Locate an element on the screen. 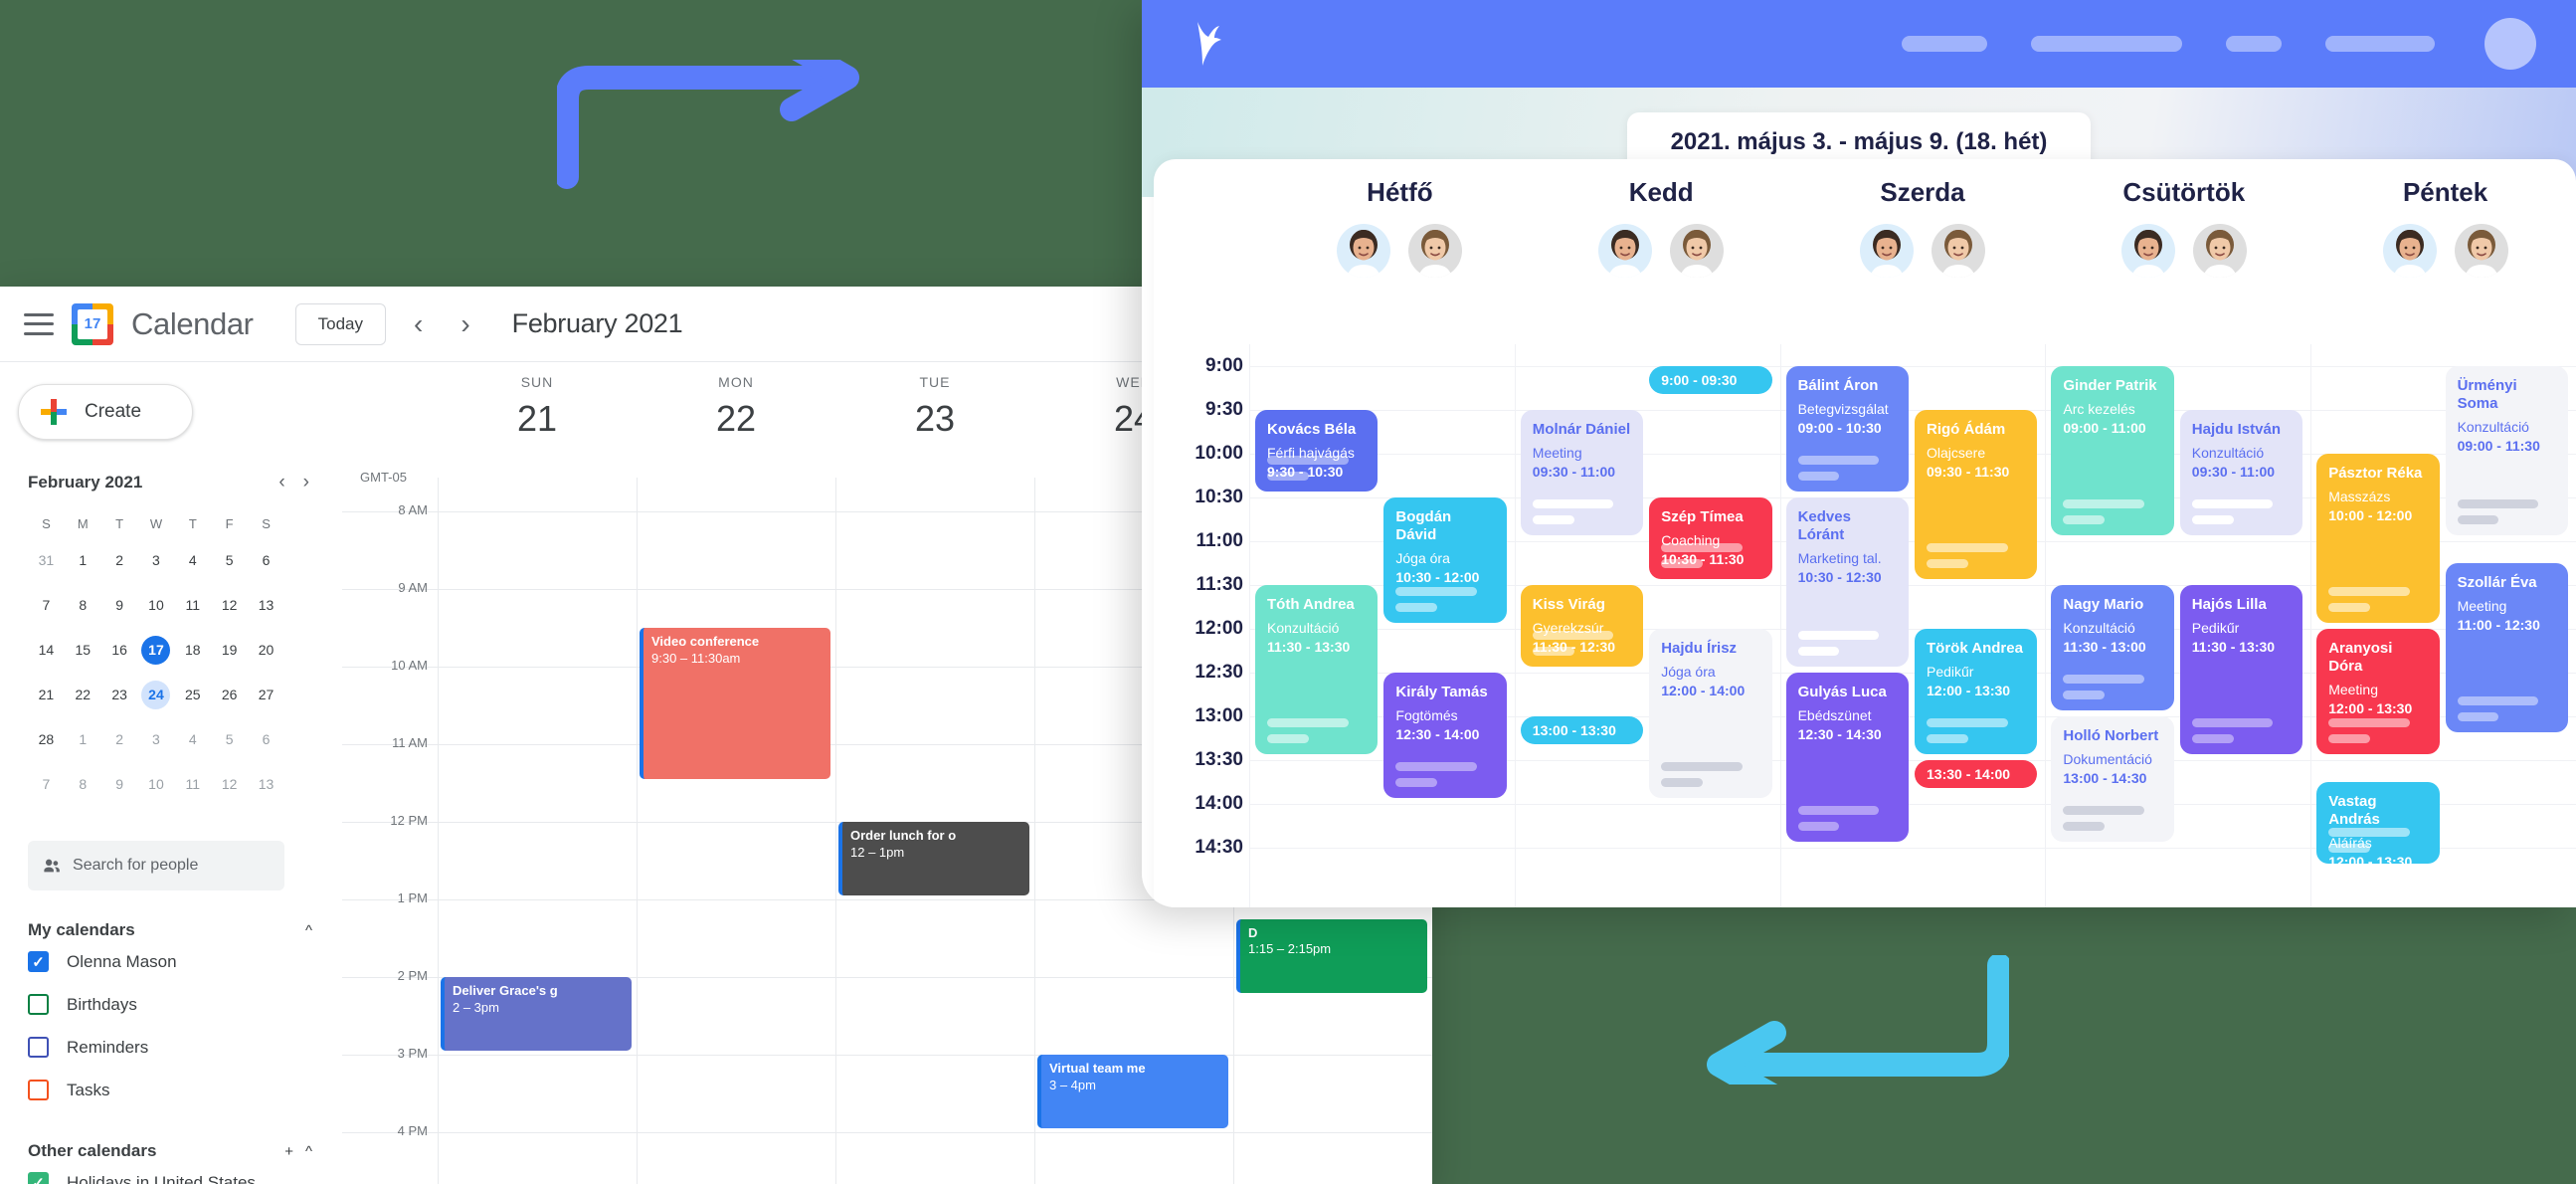 Image resolution: width=2576 pixels, height=1184 pixels. search-people-input is located at coordinates (172, 866).